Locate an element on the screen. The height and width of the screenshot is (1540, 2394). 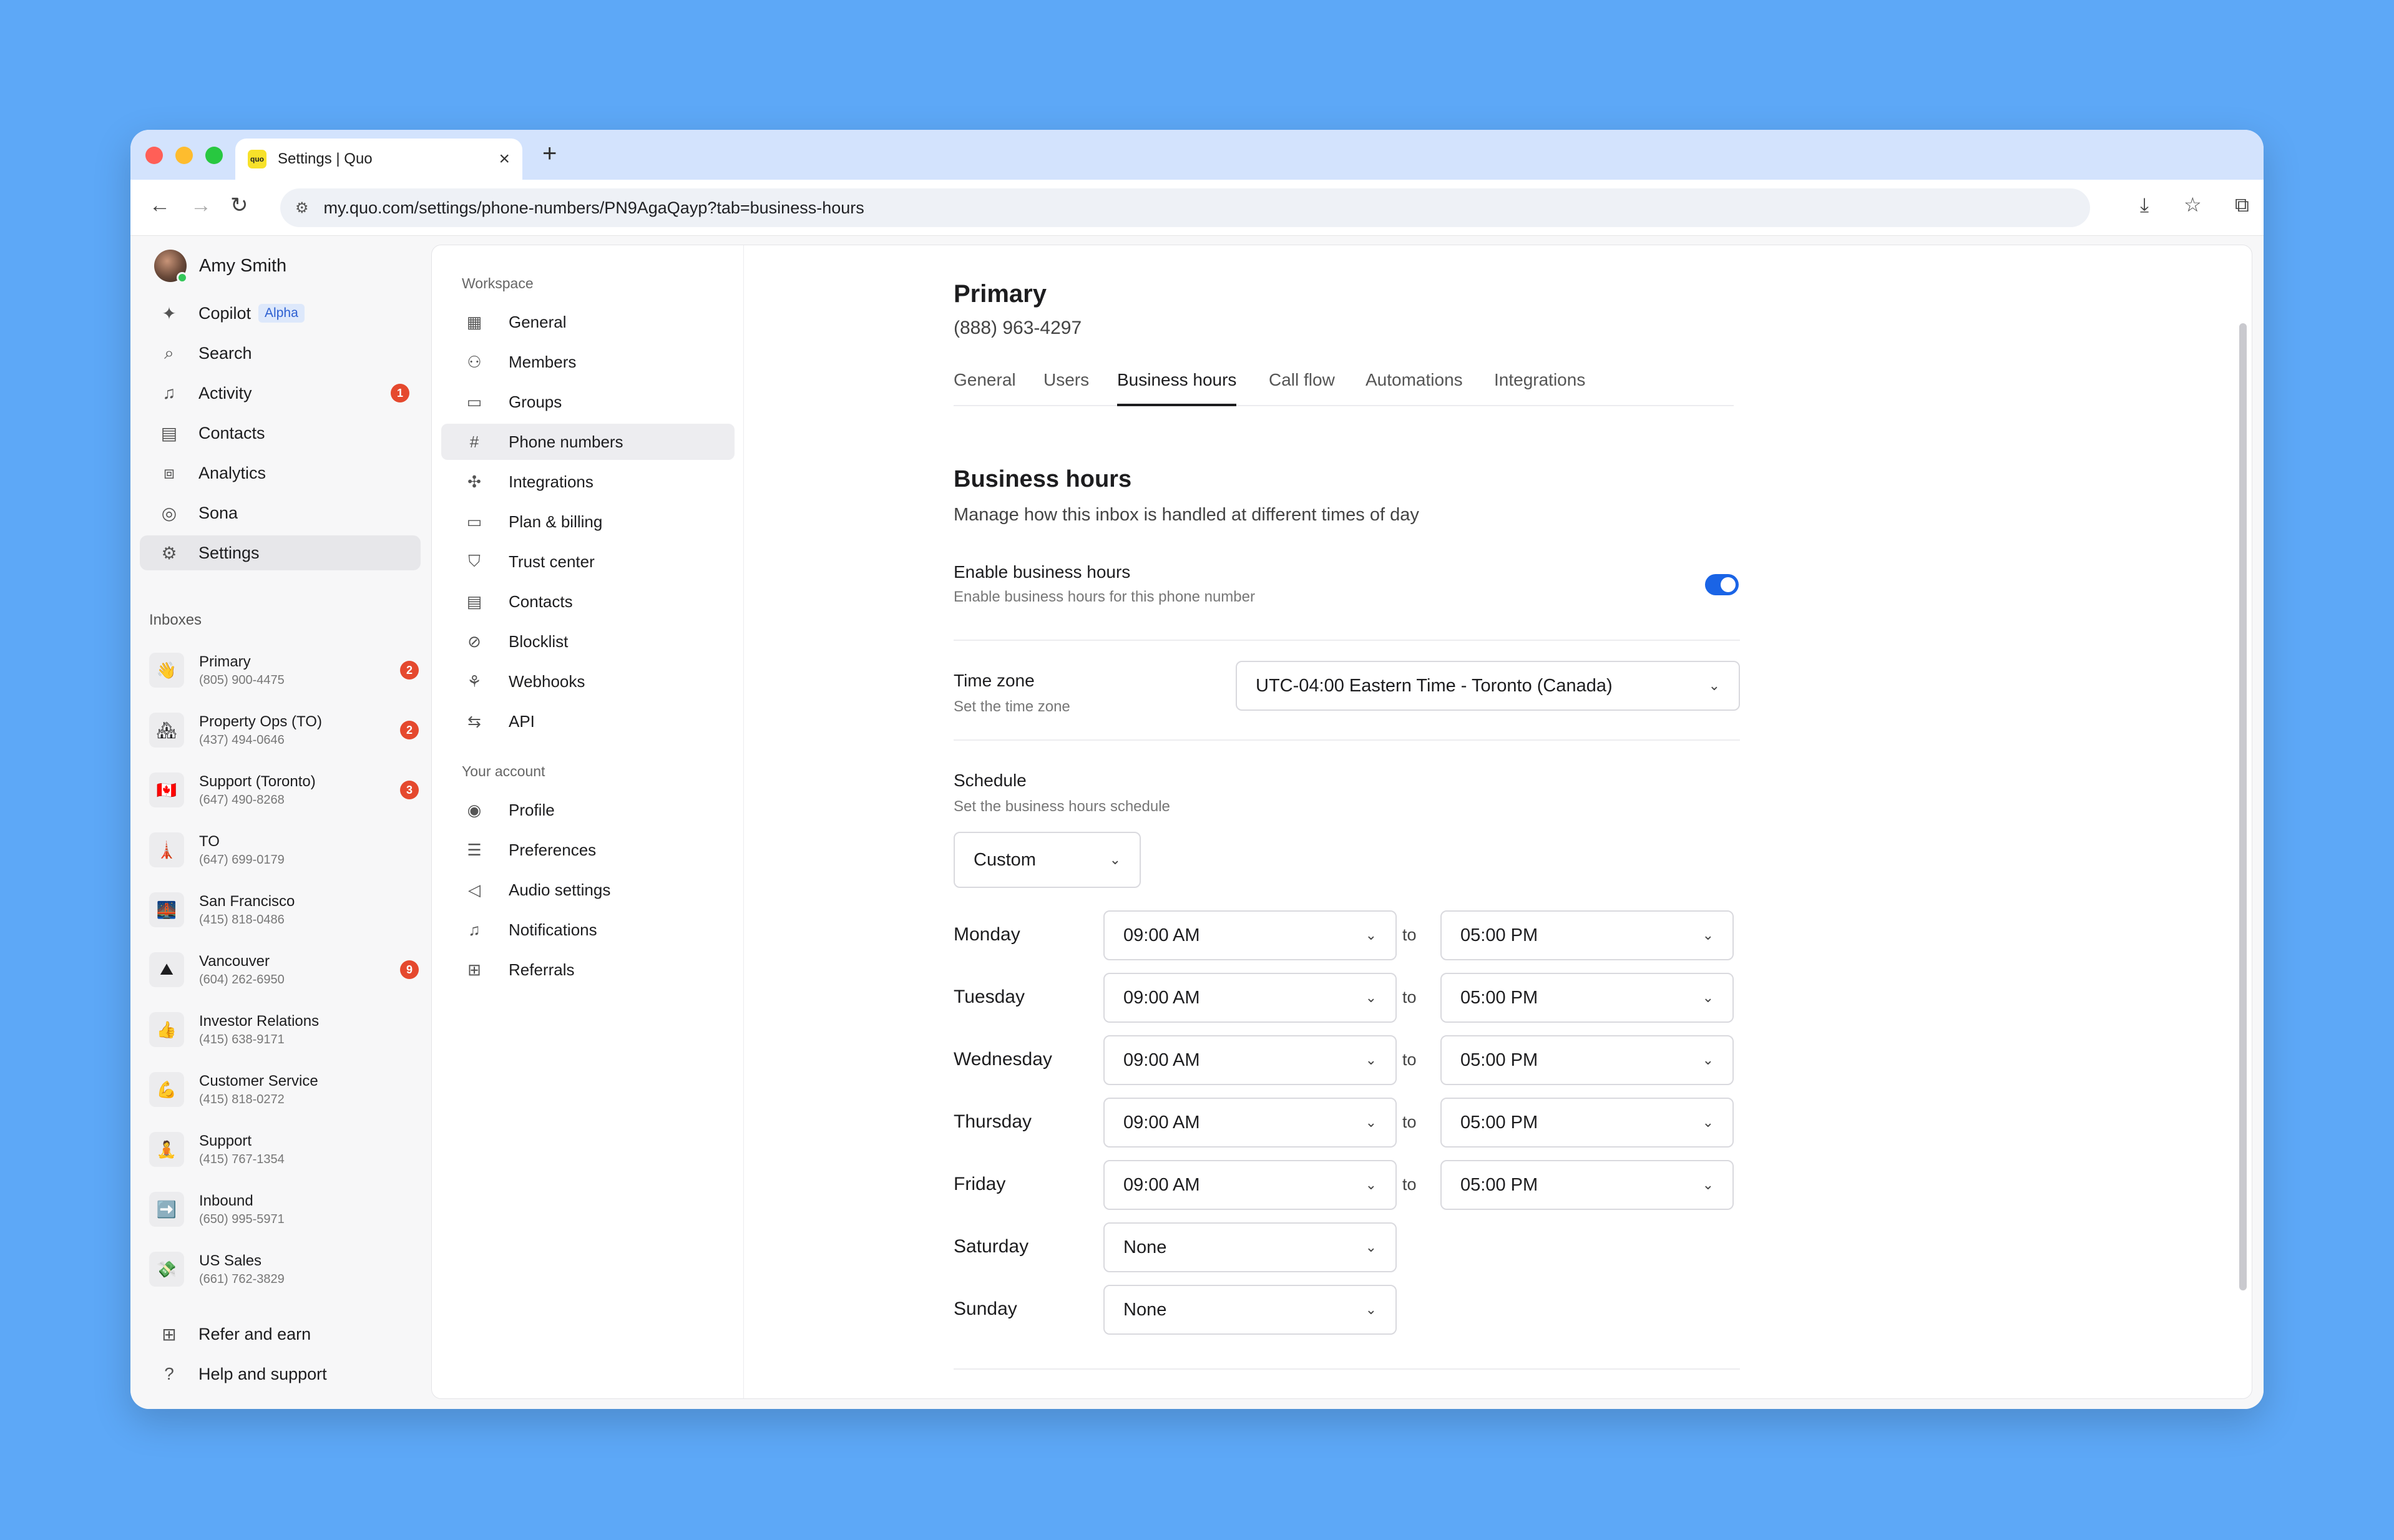
settings-item-audio: ◁ Audio settings is located at coordinates (588, 890).